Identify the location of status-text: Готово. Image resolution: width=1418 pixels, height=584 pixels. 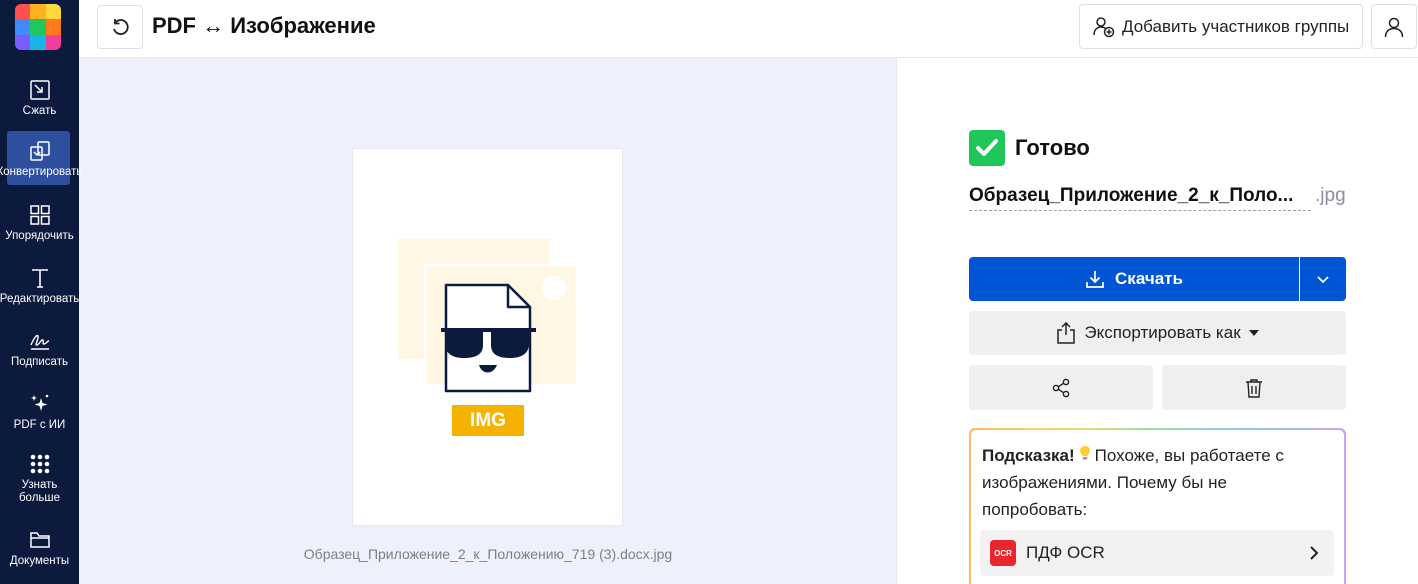
(1052, 147).